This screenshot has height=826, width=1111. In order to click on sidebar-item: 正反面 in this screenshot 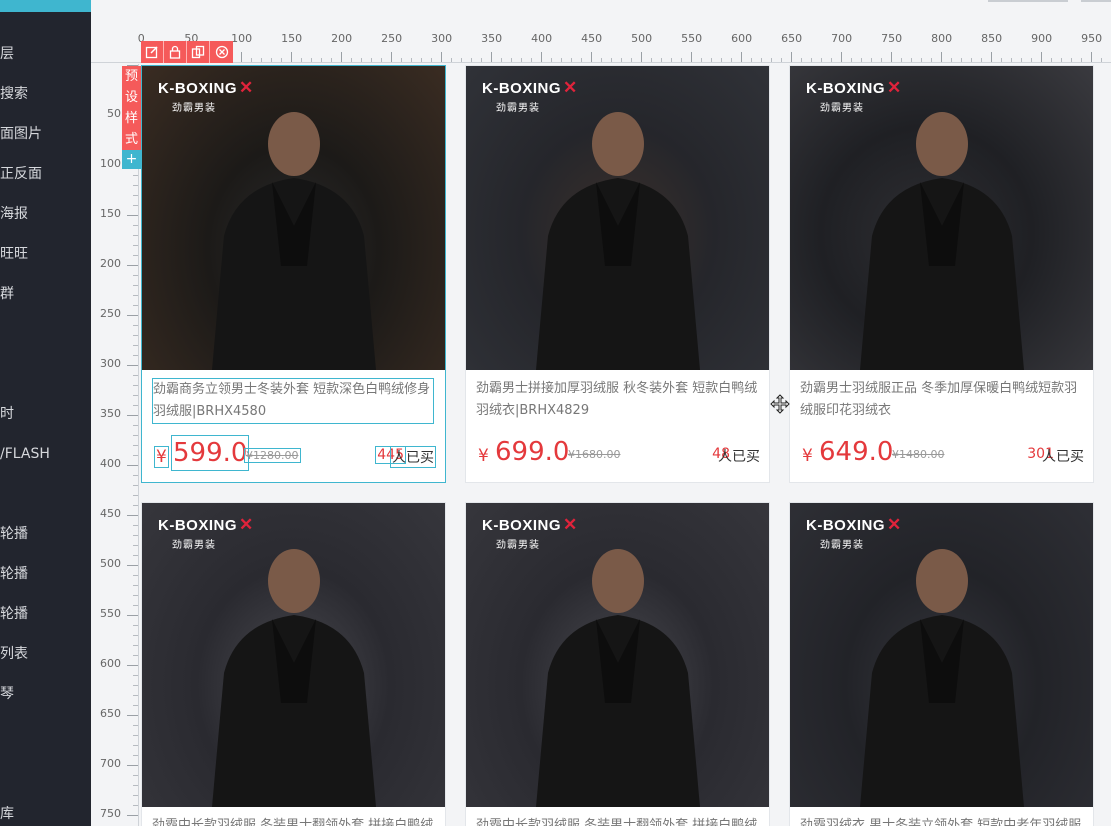, I will do `click(21, 174)`.